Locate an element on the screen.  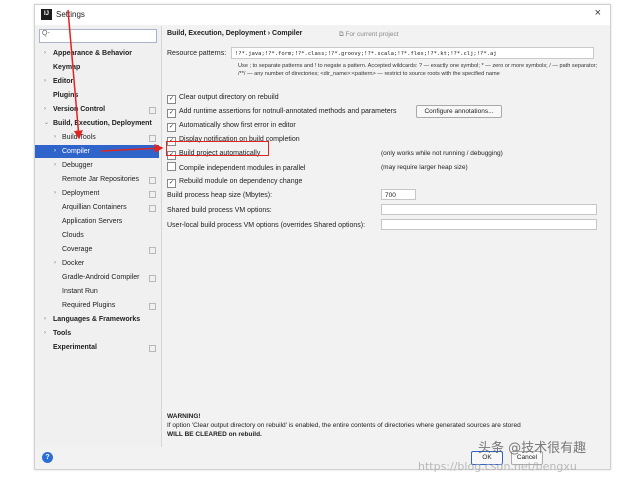
title-bar: IJ Settings × is located at coordinates (322, 15).